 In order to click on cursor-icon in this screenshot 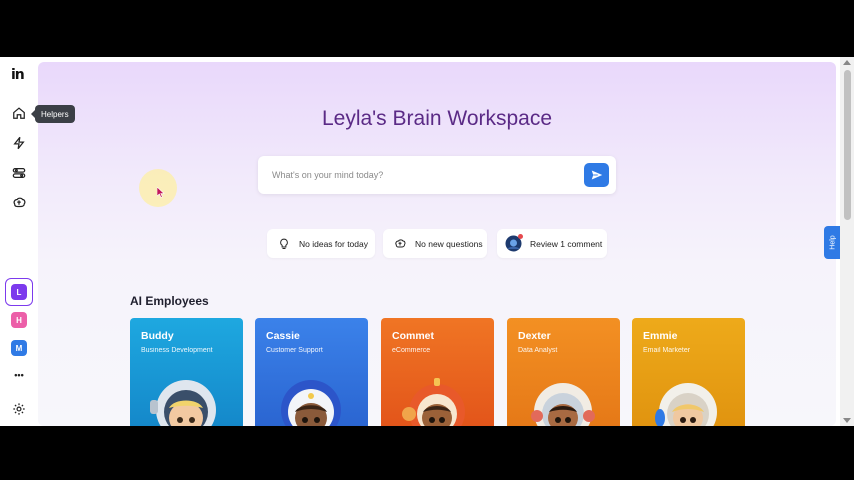, I will do `click(161, 192)`.